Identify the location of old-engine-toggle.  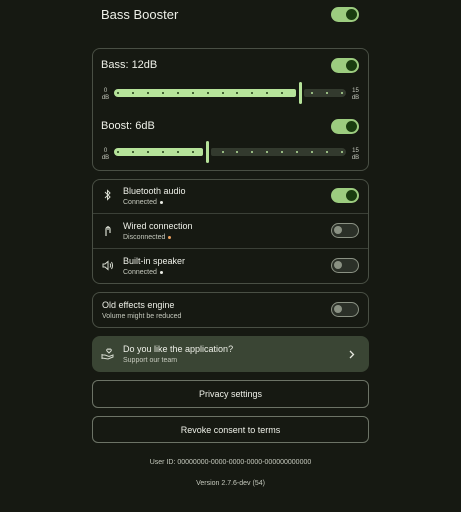
(345, 309).